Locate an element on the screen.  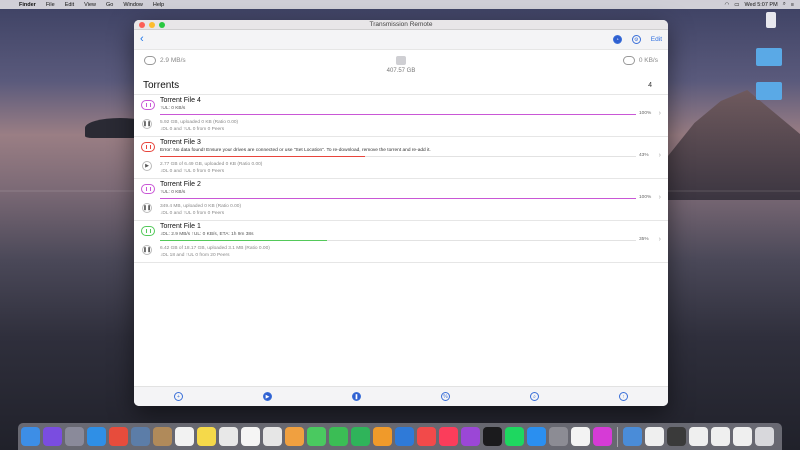
upload-speed-value: 0 KB/s is located at coordinates (648, 60).